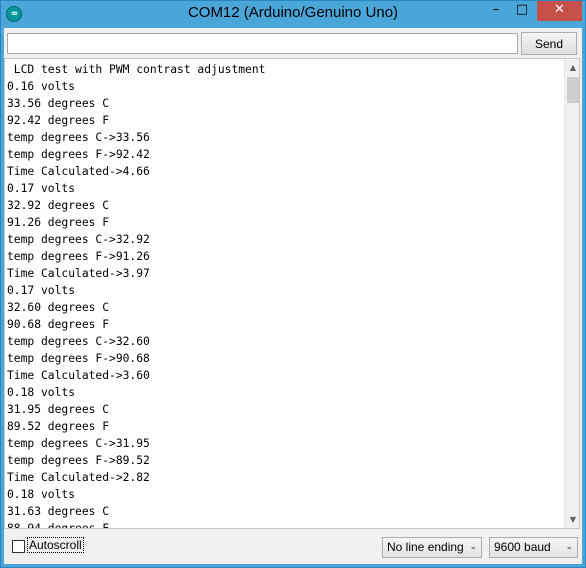  Describe the element at coordinates (293, 547) in the screenshot. I see `footer-bar: Autoscroll No line ending ⌄ 9600 baud ⌄` at that location.